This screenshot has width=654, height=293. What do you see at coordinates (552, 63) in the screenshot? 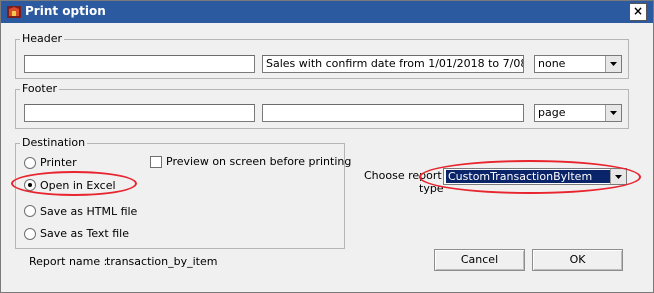
I see `header-select-value: none` at bounding box center [552, 63].